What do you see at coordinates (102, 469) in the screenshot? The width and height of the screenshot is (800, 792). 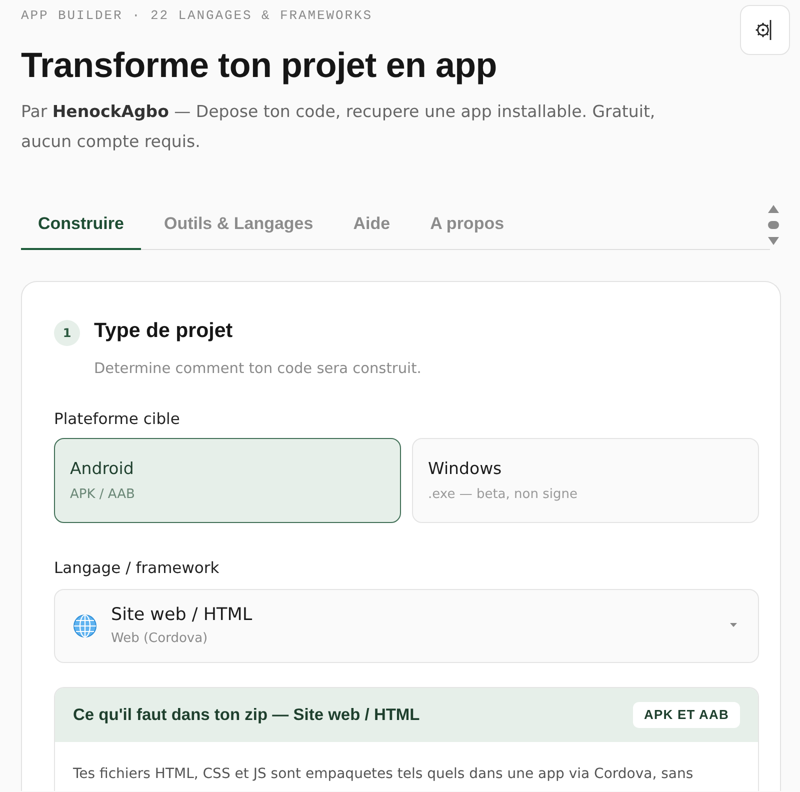 I see `option-name: Android` at bounding box center [102, 469].